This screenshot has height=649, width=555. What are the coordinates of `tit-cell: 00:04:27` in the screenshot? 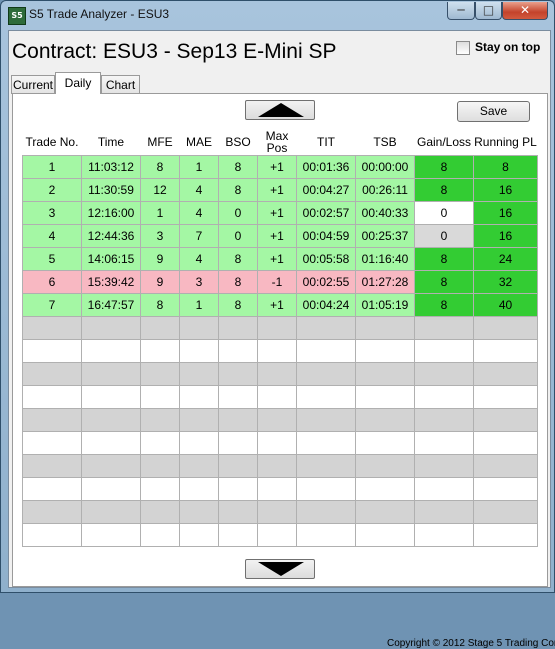 It's located at (326, 190).